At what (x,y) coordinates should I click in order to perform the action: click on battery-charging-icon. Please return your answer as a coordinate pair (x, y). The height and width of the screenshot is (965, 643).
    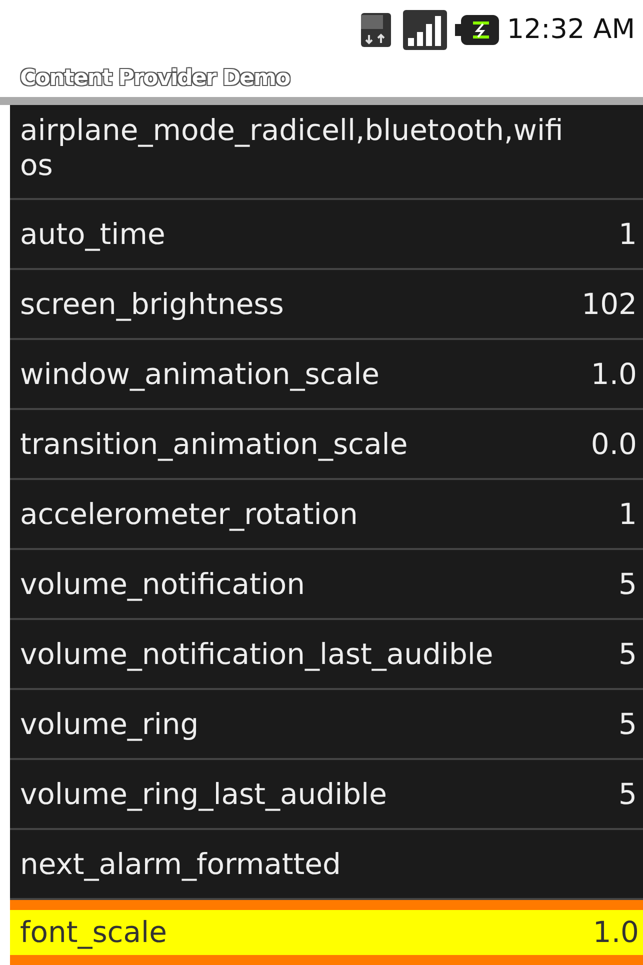
    Looking at the image, I should click on (476, 30).